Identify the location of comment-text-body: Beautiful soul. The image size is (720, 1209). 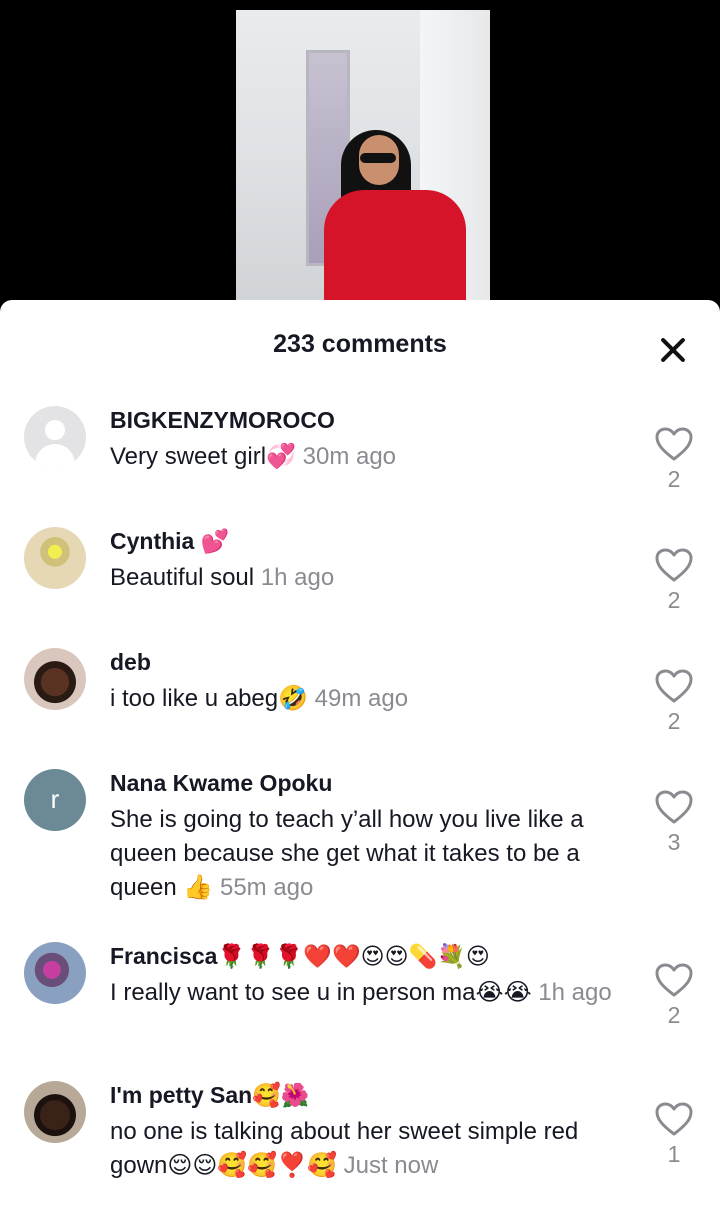
(182, 577).